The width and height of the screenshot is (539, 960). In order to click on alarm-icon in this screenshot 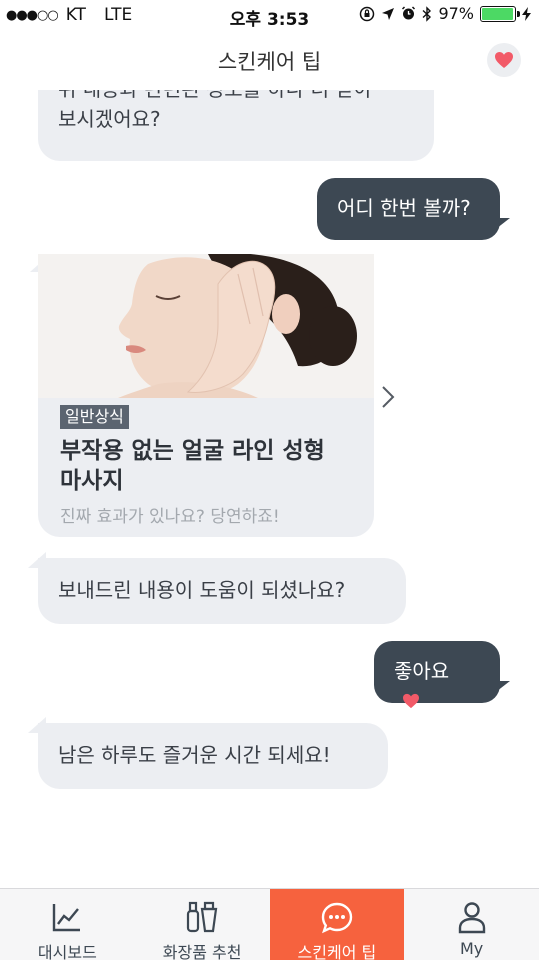, I will do `click(409, 13)`.